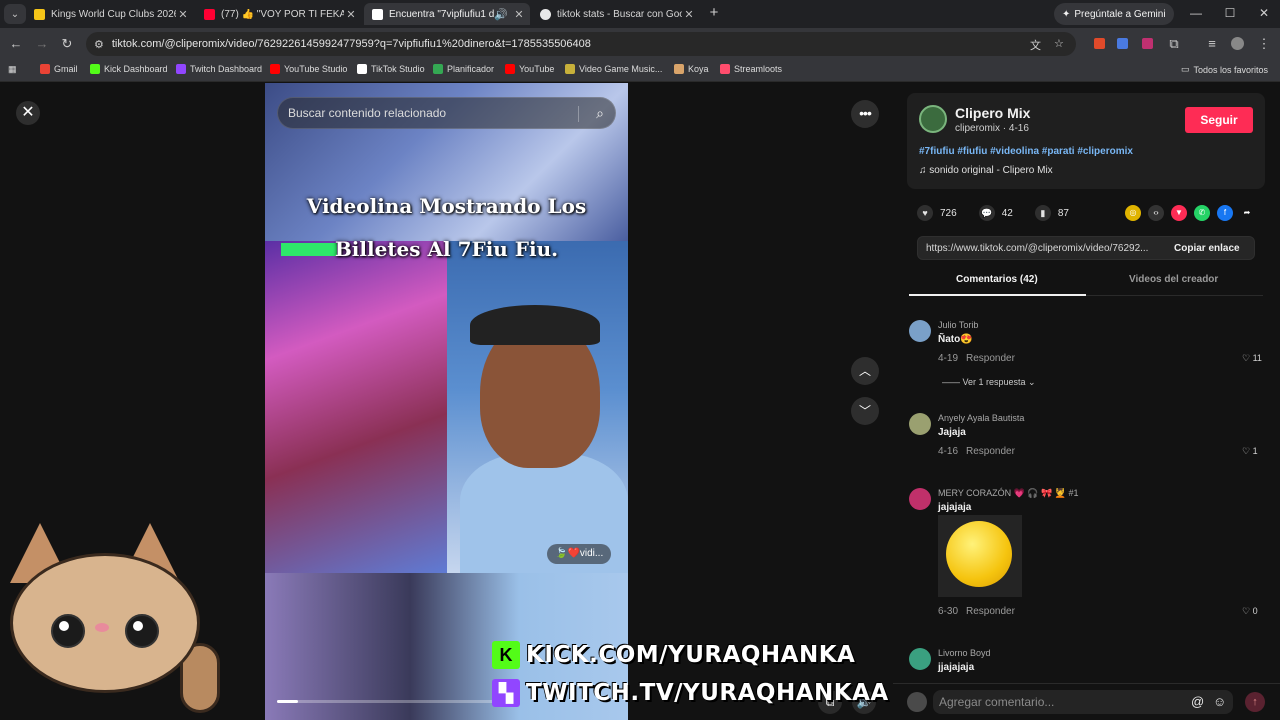  What do you see at coordinates (226, 69) in the screenshot?
I see `bookmark-label: Twitch Dashboard` at bounding box center [226, 69].